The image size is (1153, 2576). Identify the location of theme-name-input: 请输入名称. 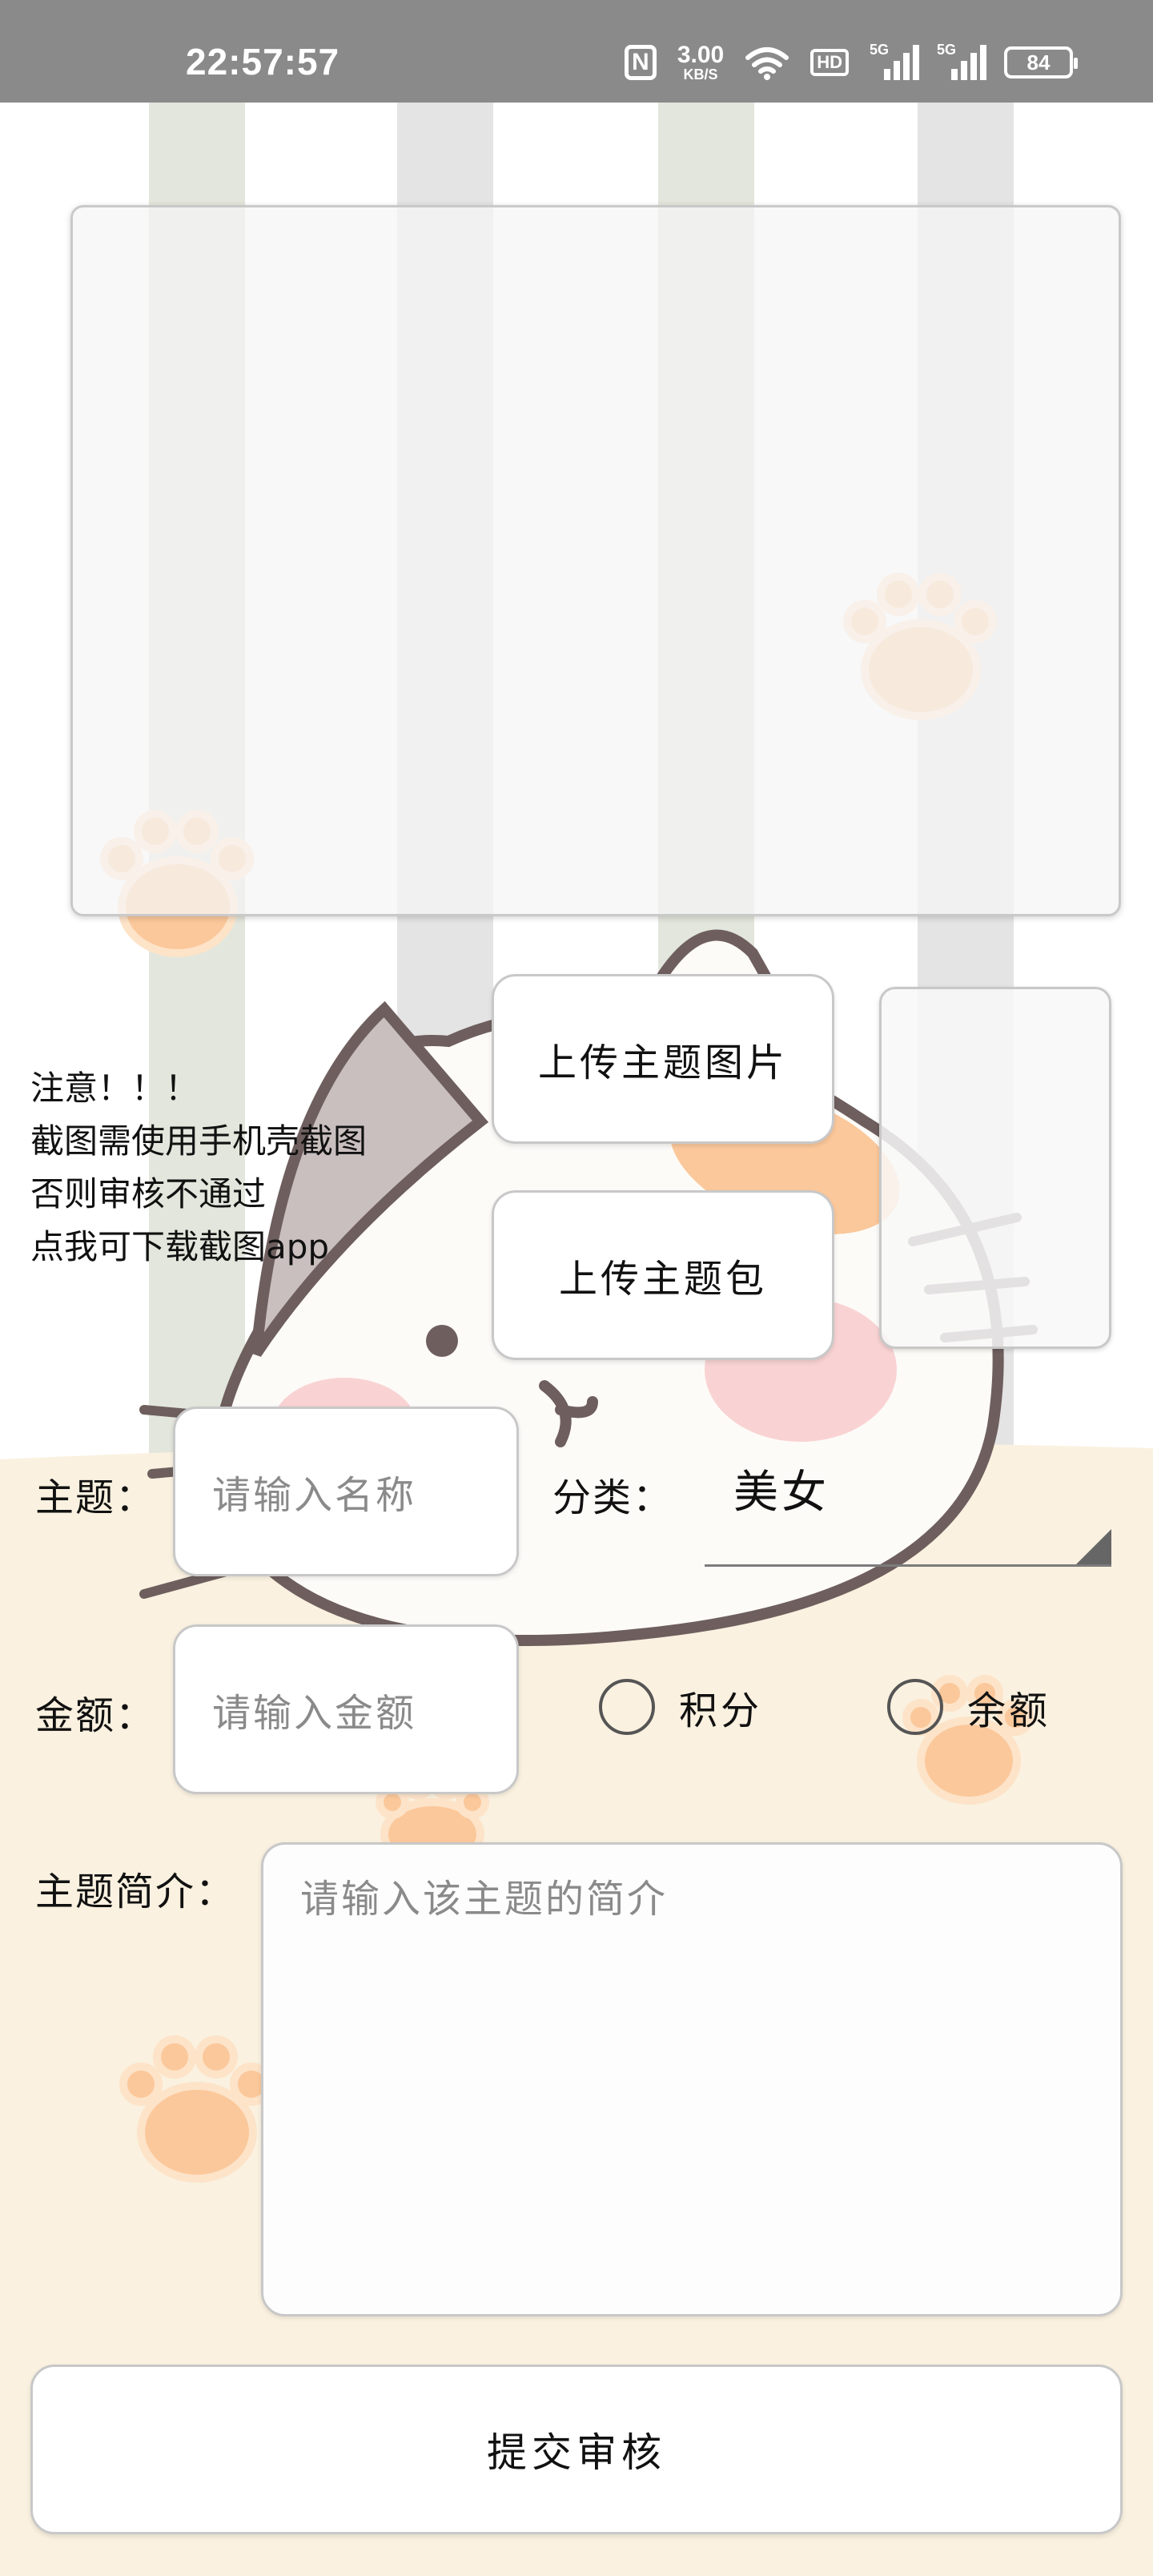
(346, 1491).